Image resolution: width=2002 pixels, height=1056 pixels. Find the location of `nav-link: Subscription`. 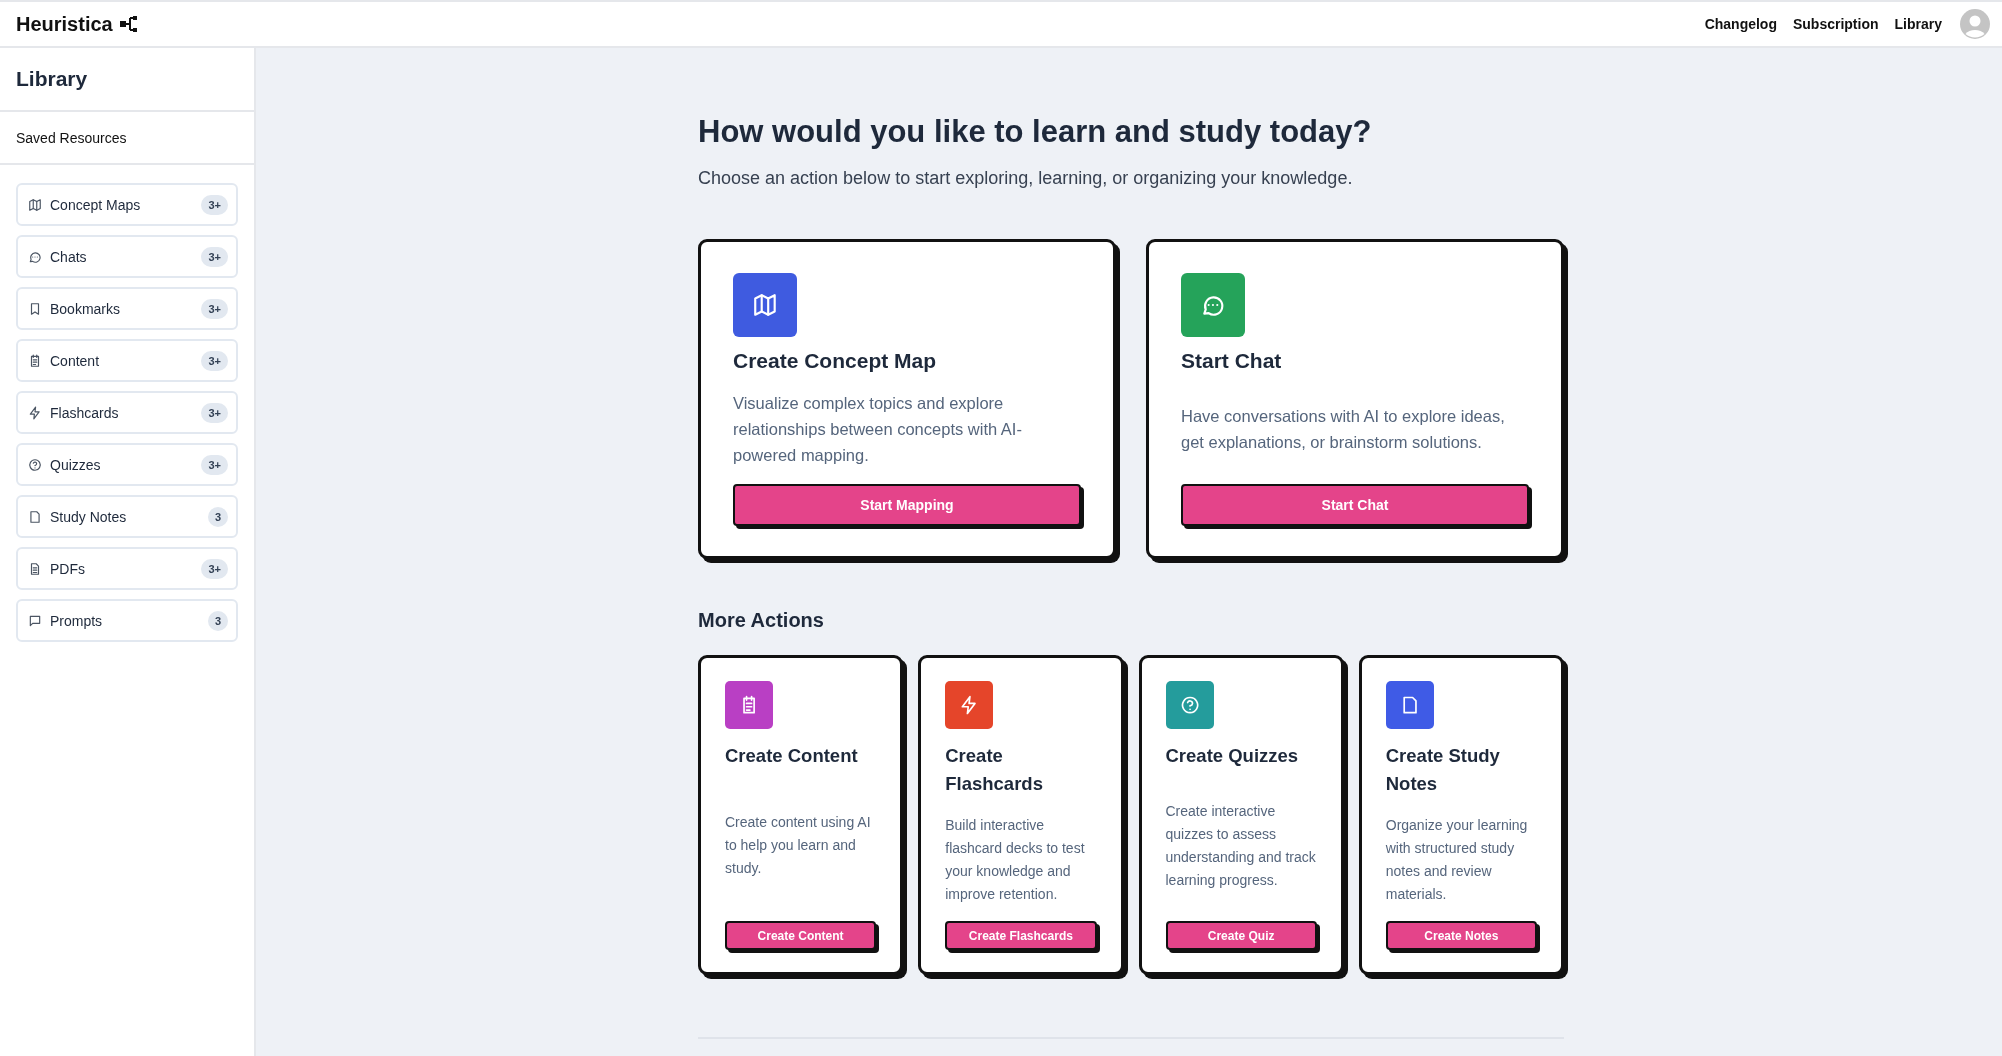

nav-link: Subscription is located at coordinates (1835, 24).